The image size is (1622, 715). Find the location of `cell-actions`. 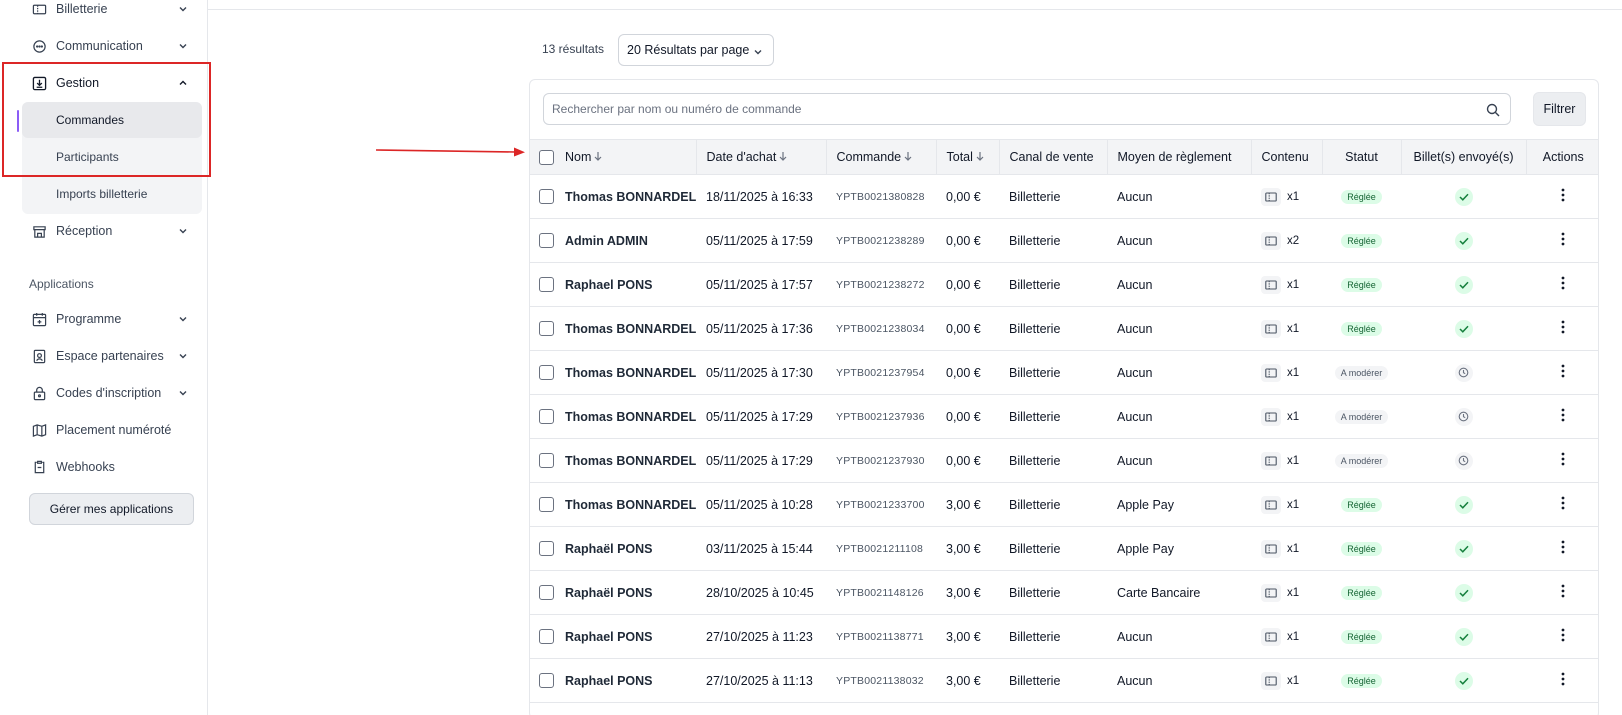

cell-actions is located at coordinates (1562, 329).